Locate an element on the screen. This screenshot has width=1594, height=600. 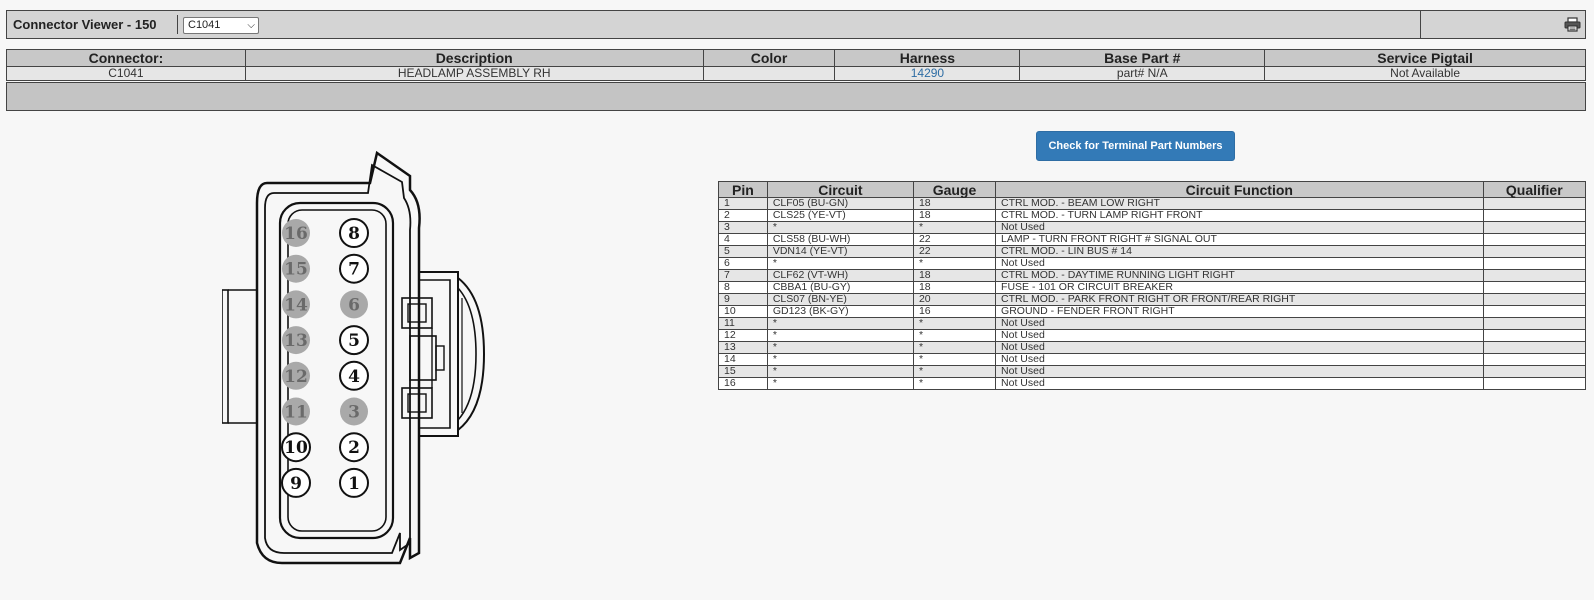
col-header-connector: Connector: is located at coordinates (126, 58).